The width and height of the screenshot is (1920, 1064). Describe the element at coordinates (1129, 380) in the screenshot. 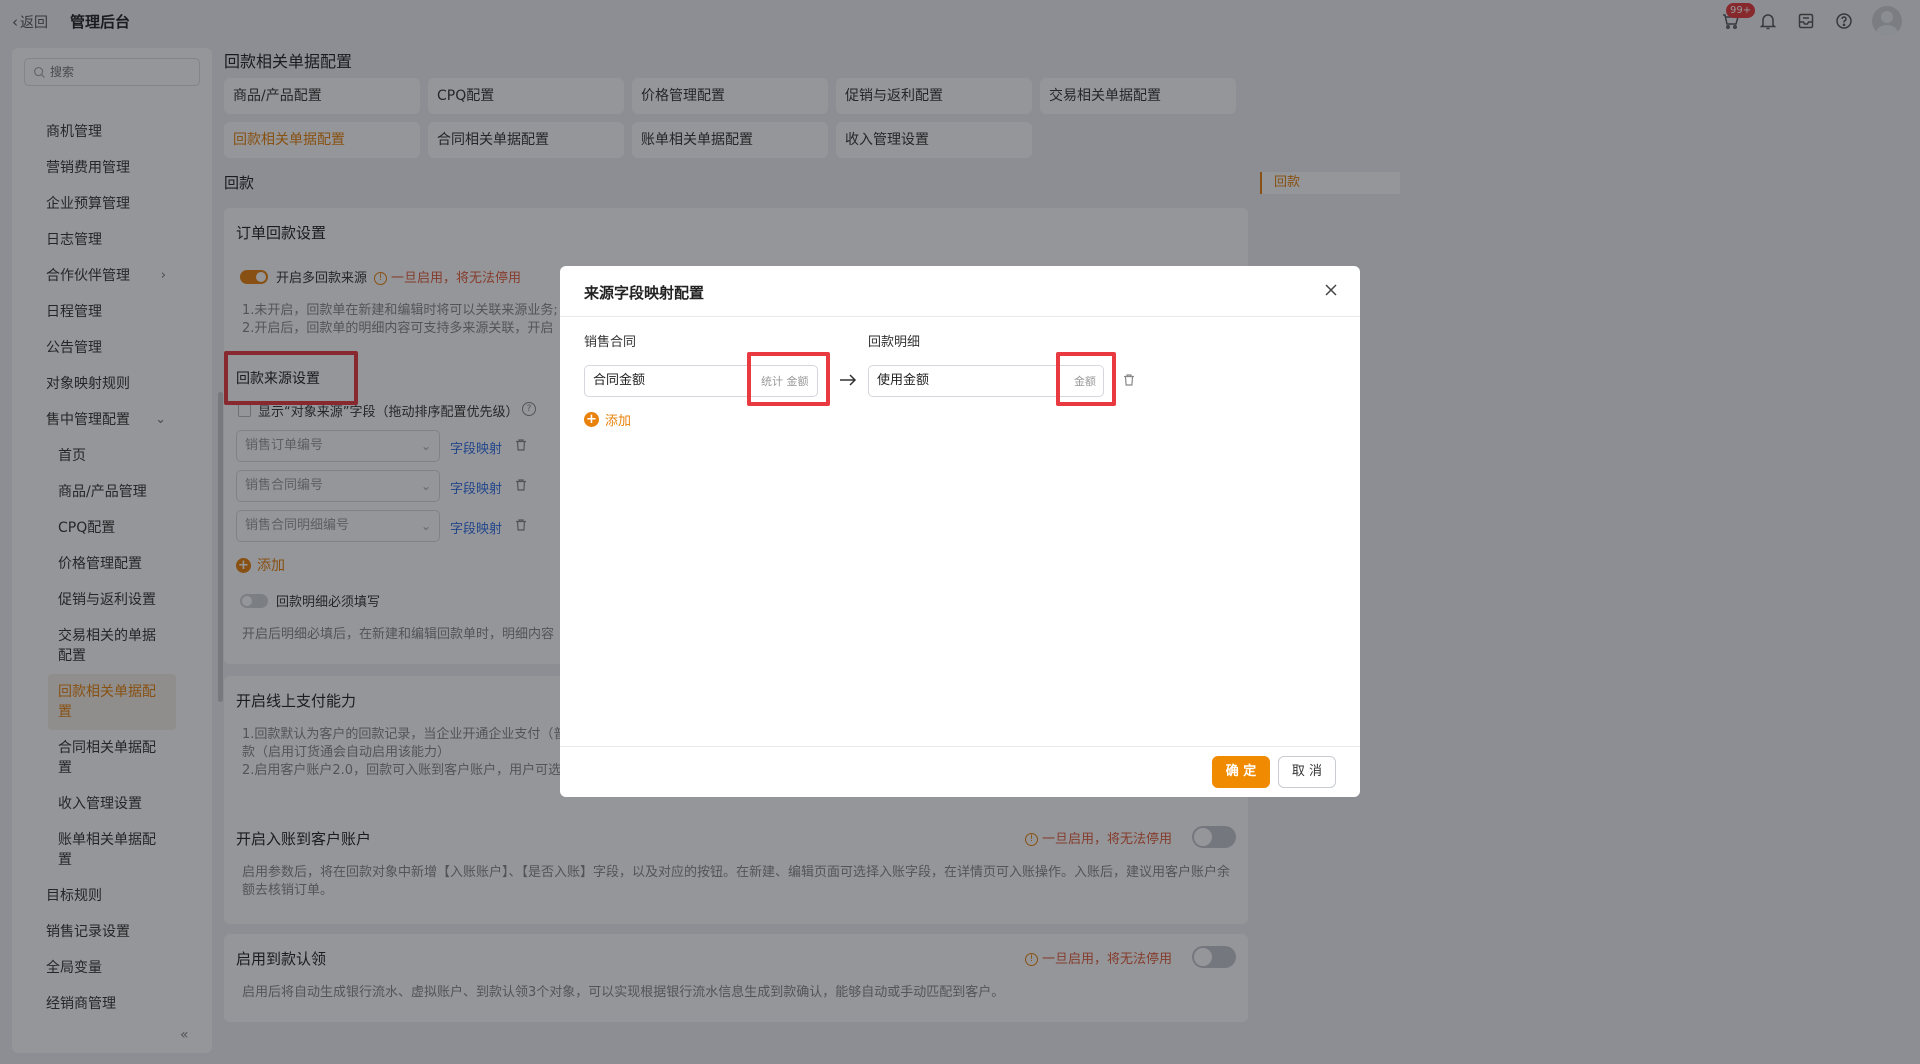

I see `trash-icon` at that location.